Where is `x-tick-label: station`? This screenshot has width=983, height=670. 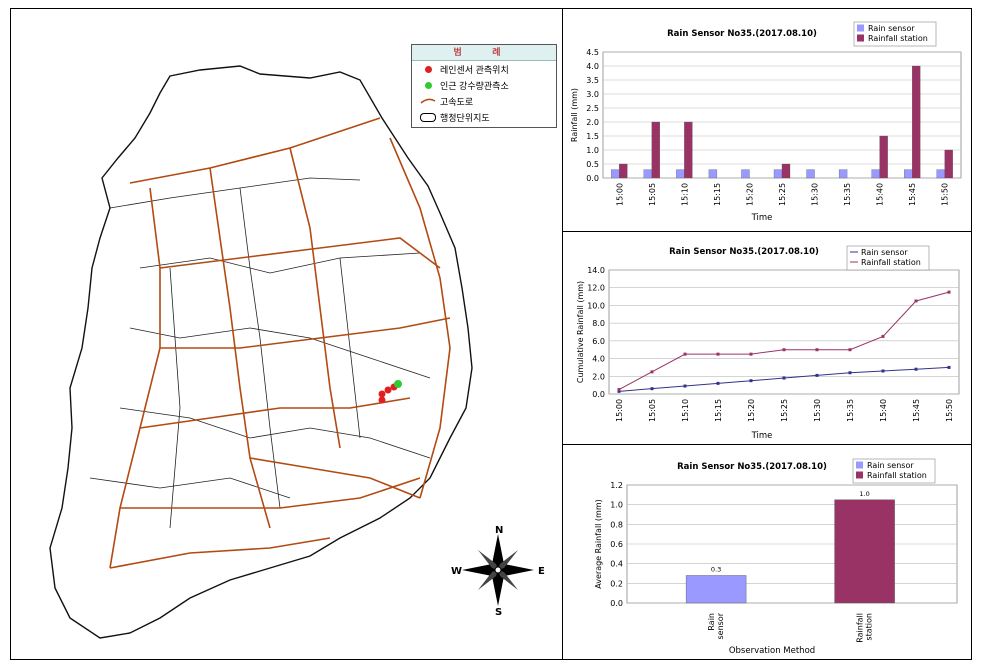 x-tick-label: station is located at coordinates (869, 627).